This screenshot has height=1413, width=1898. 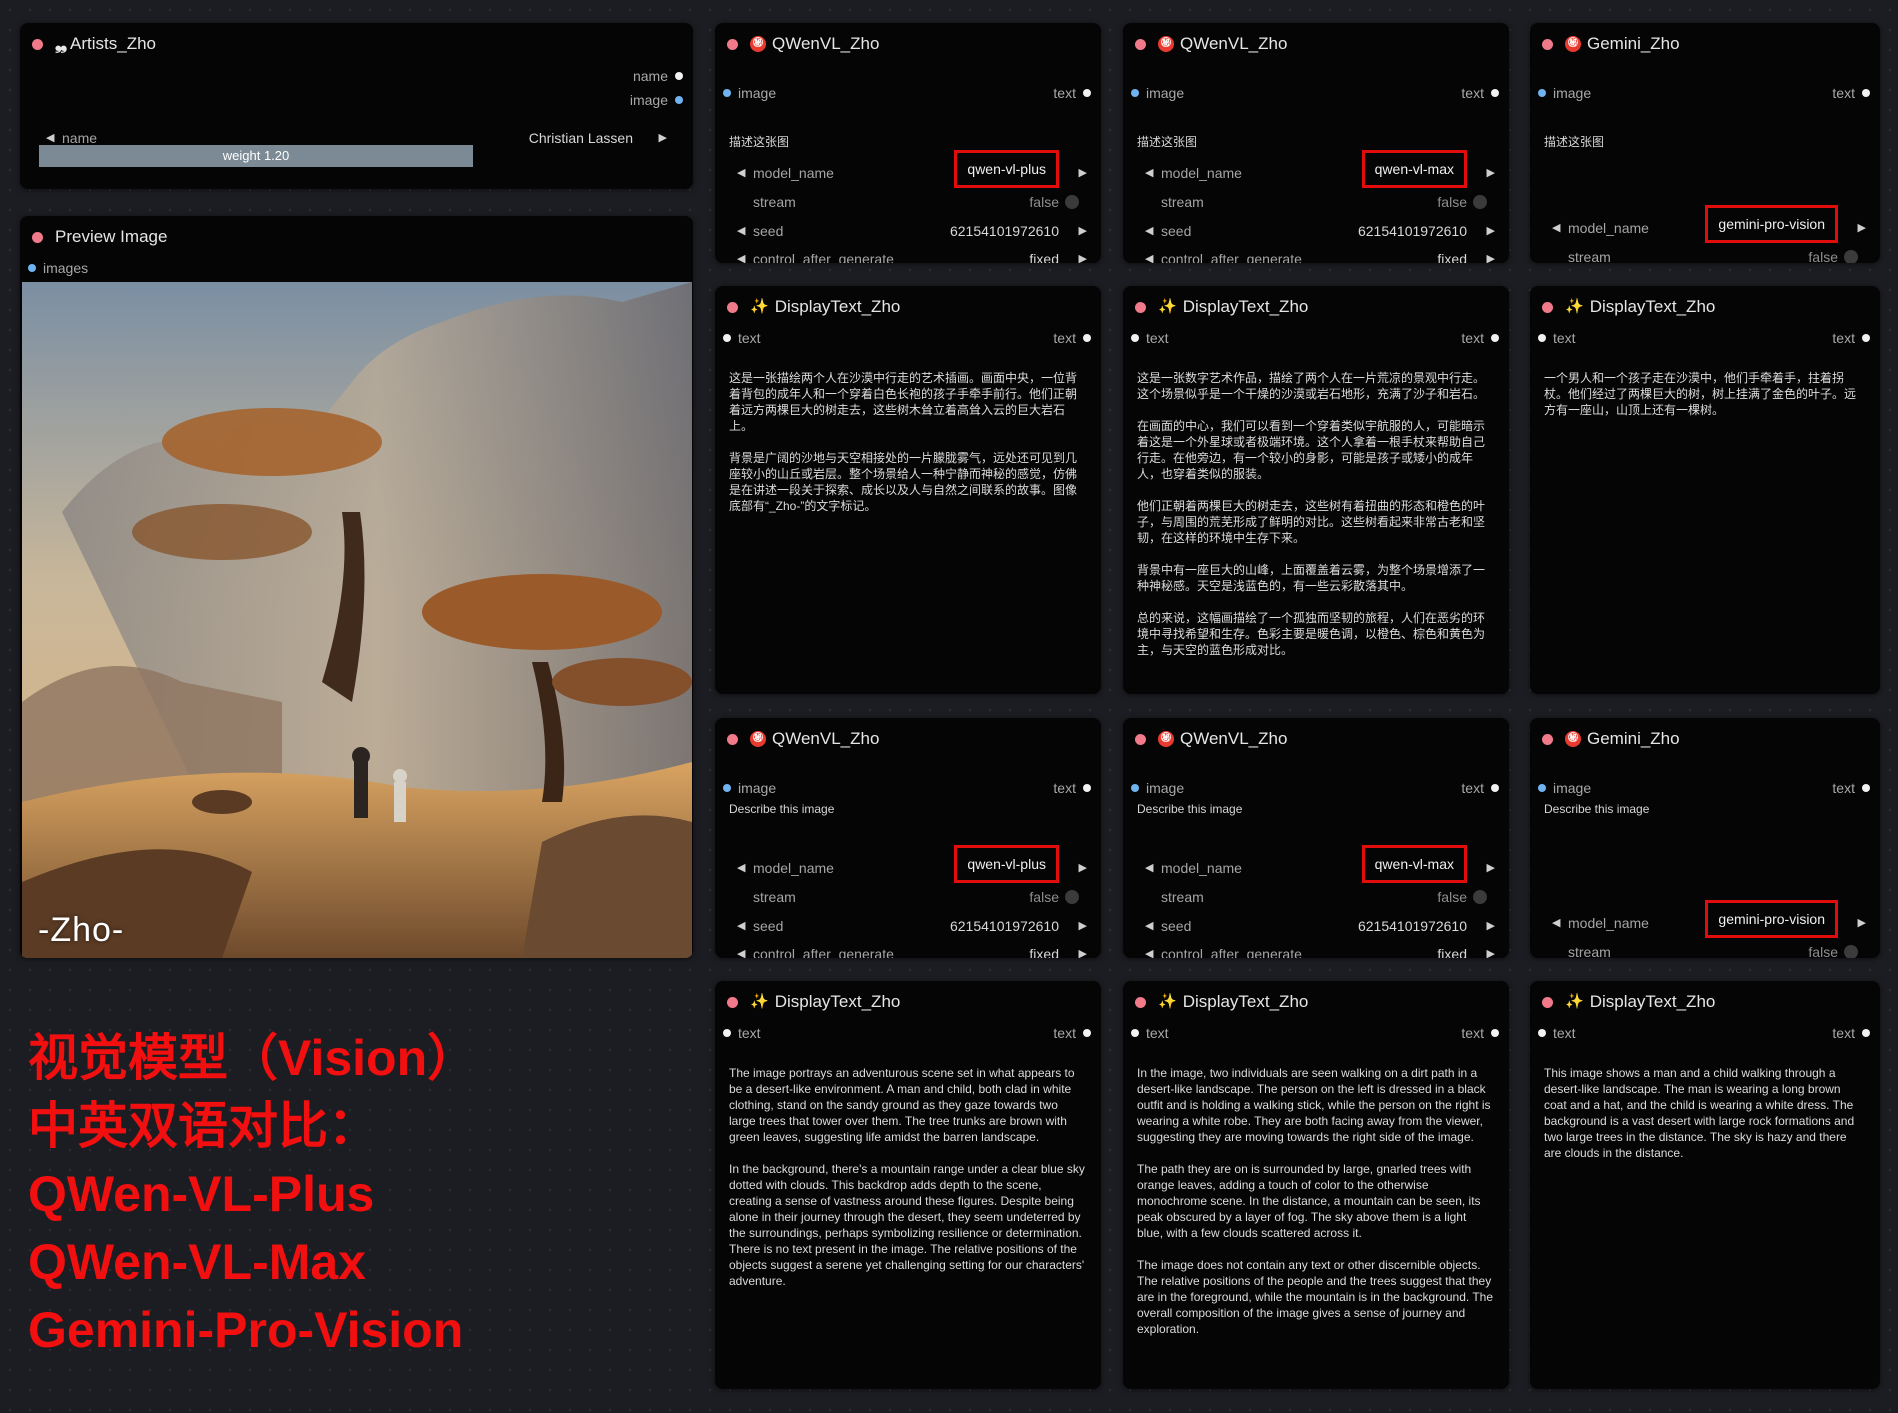 What do you see at coordinates (58, 268) in the screenshot?
I see `input-images: images` at bounding box center [58, 268].